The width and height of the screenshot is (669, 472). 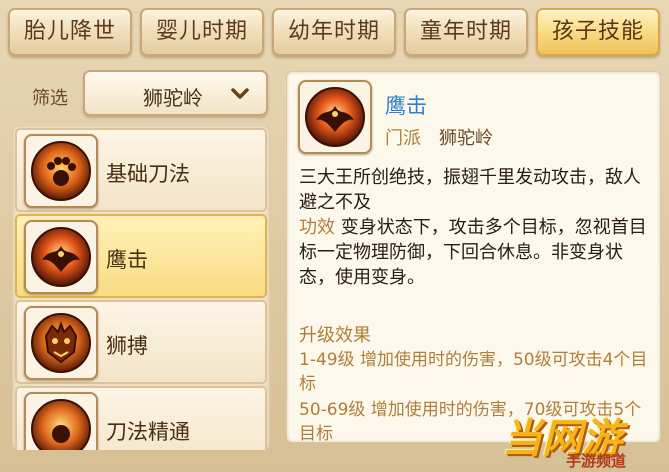 What do you see at coordinates (148, 432) in the screenshot?
I see `skill-name: 刀法精通` at bounding box center [148, 432].